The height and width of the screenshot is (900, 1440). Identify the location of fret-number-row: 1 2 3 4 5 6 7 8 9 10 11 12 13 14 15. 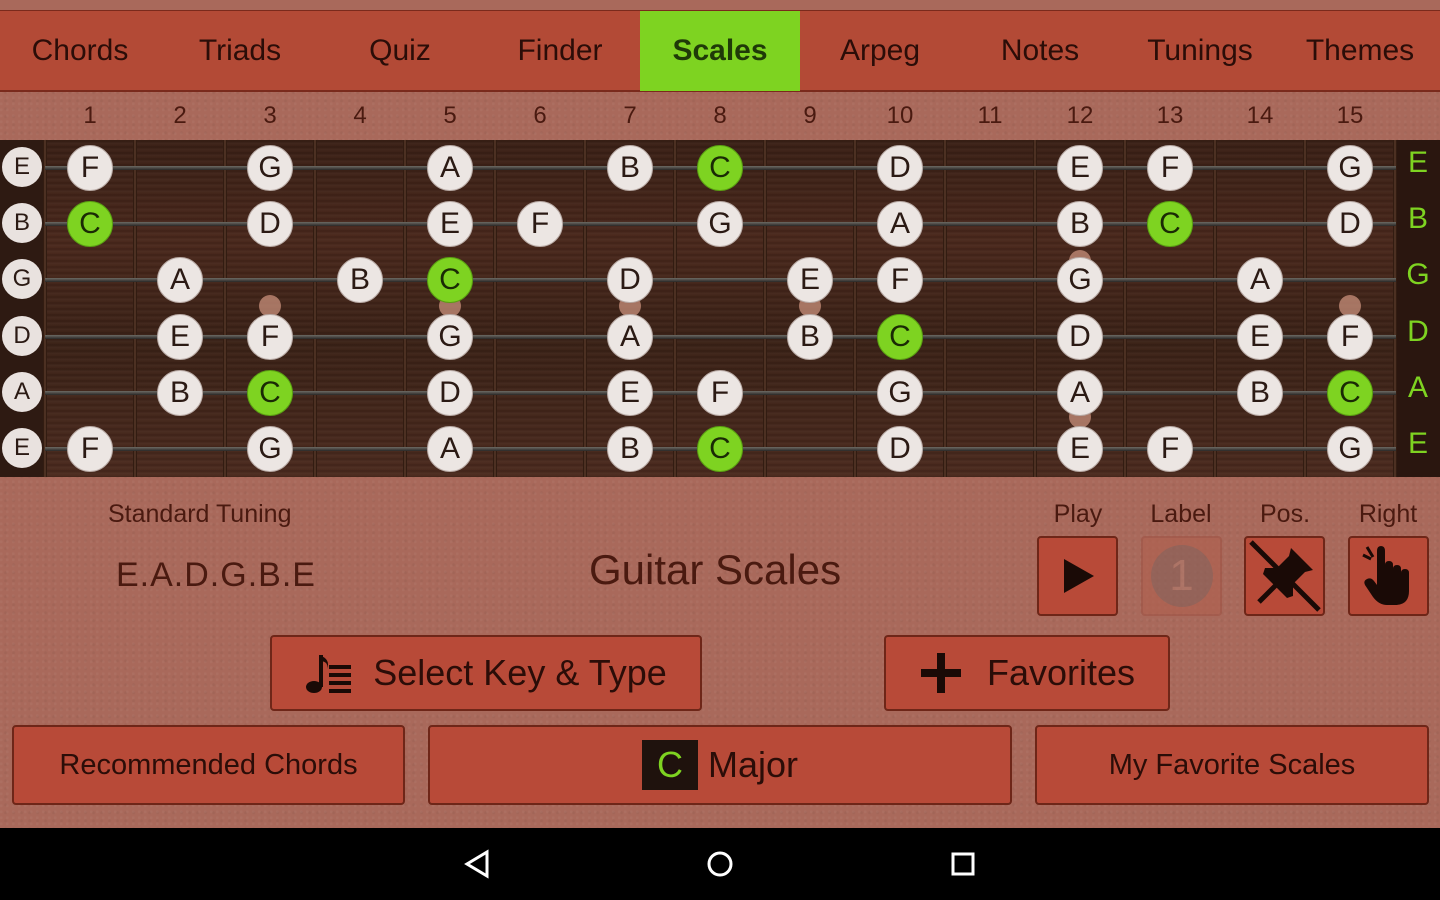
(720, 116).